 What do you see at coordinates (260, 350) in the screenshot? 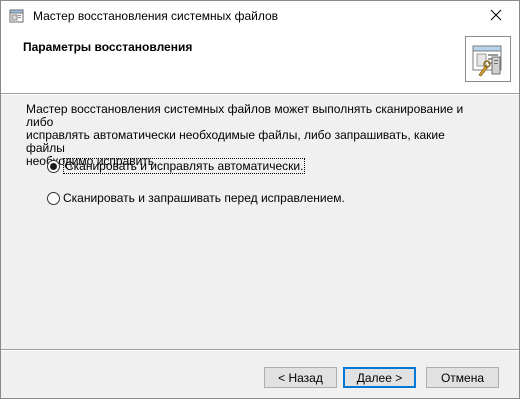
I see `footer-divider-highlight` at bounding box center [260, 350].